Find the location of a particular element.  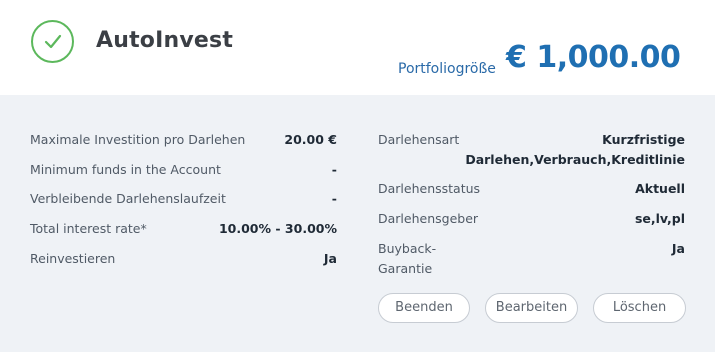

reinvest-label: Reinvestieren is located at coordinates (73, 258).